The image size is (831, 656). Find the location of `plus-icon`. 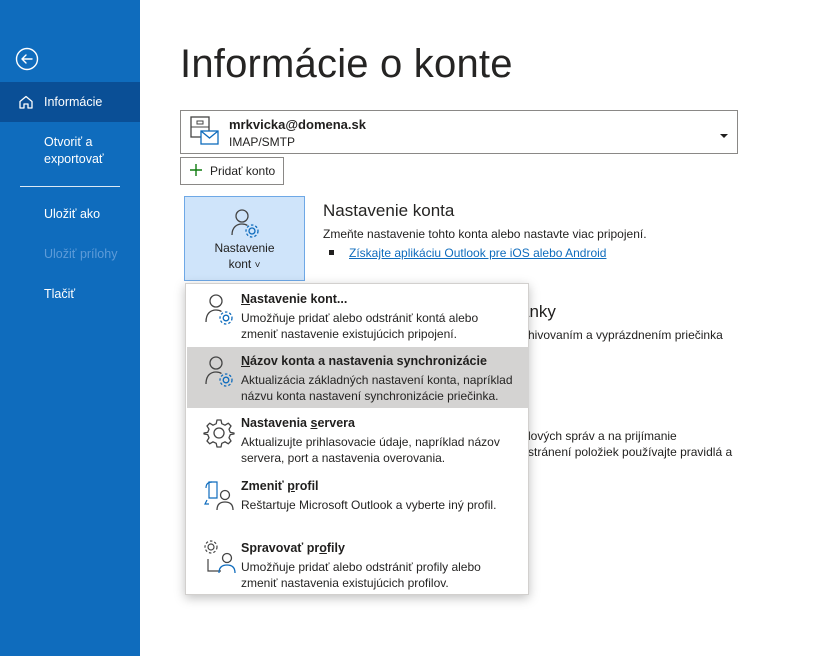

plus-icon is located at coordinates (196, 171).